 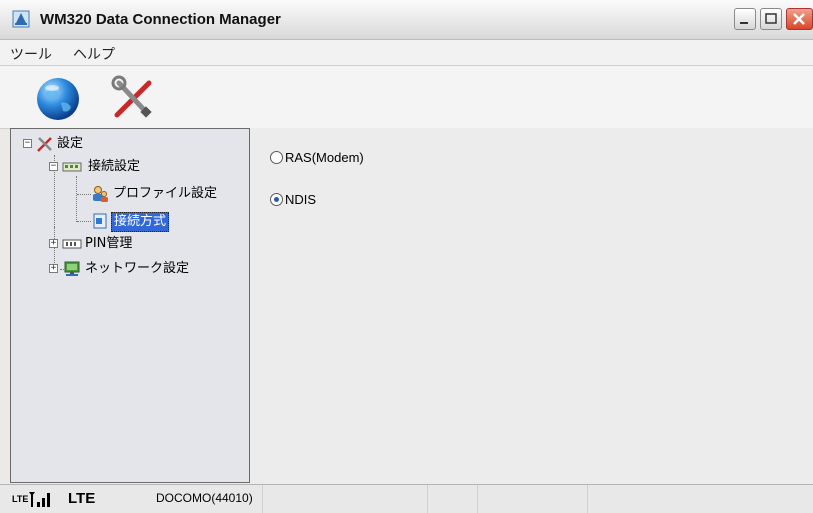 I want to click on close-icon, so click(x=799, y=19).